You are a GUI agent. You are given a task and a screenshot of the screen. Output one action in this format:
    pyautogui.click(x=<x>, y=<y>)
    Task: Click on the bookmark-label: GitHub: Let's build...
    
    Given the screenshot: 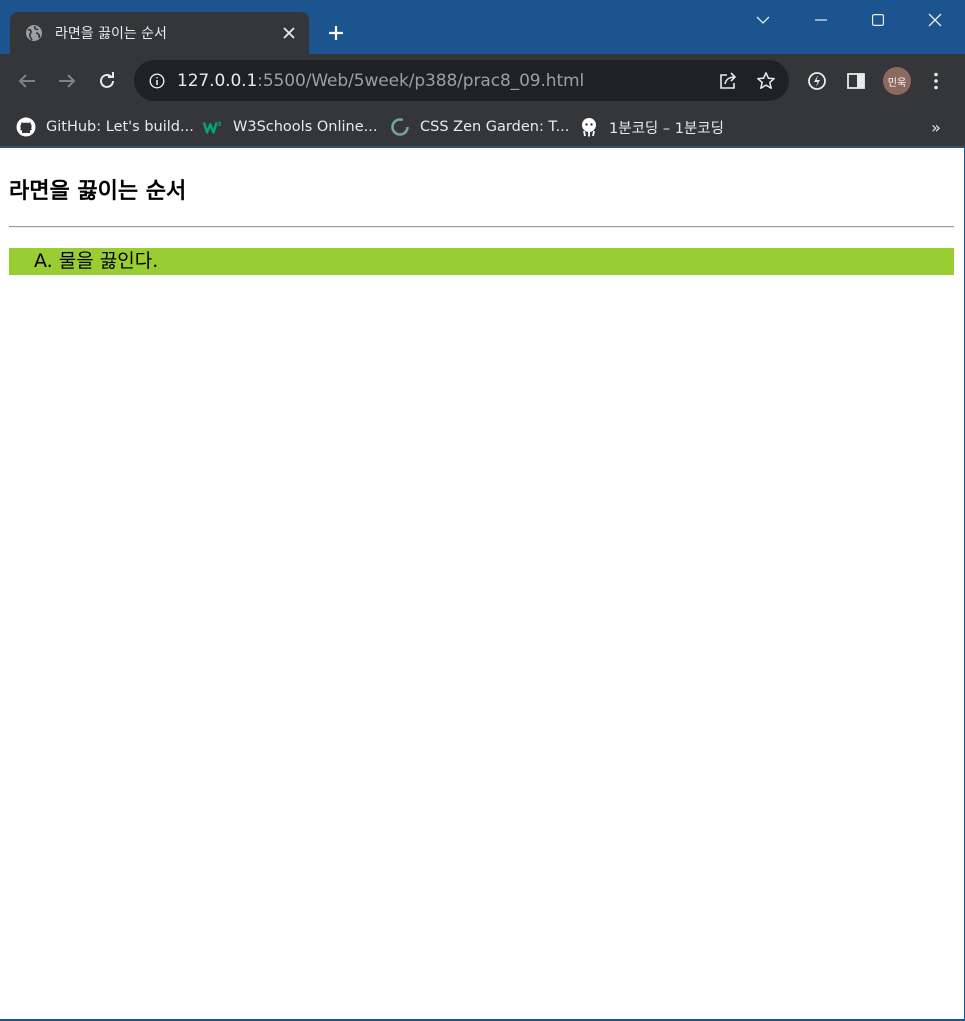 What is the action you would take?
    pyautogui.click(x=120, y=127)
    